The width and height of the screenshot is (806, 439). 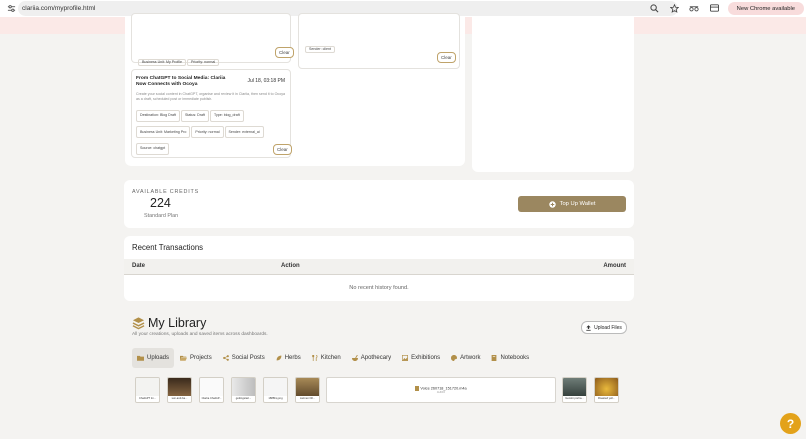 What do you see at coordinates (59, 8) in the screenshot?
I see `url-text: clariia.com/myprofile.html` at bounding box center [59, 8].